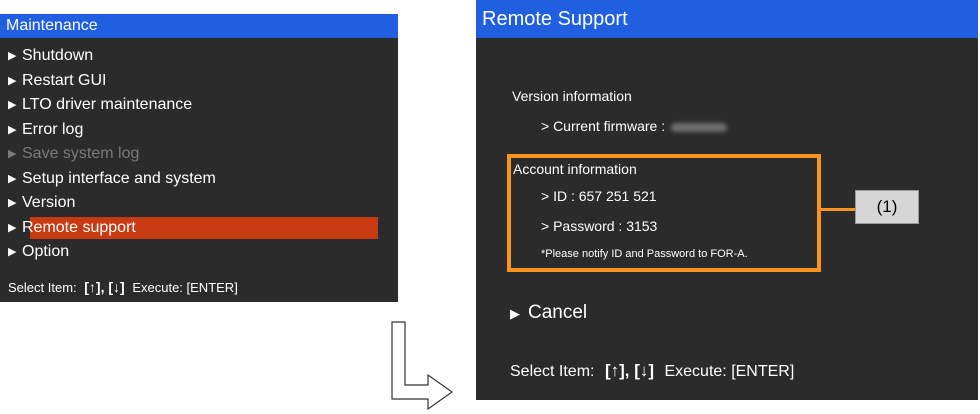 This screenshot has height=414, width=980. I want to click on cancel-button: ▶ Cancel, so click(548, 313).